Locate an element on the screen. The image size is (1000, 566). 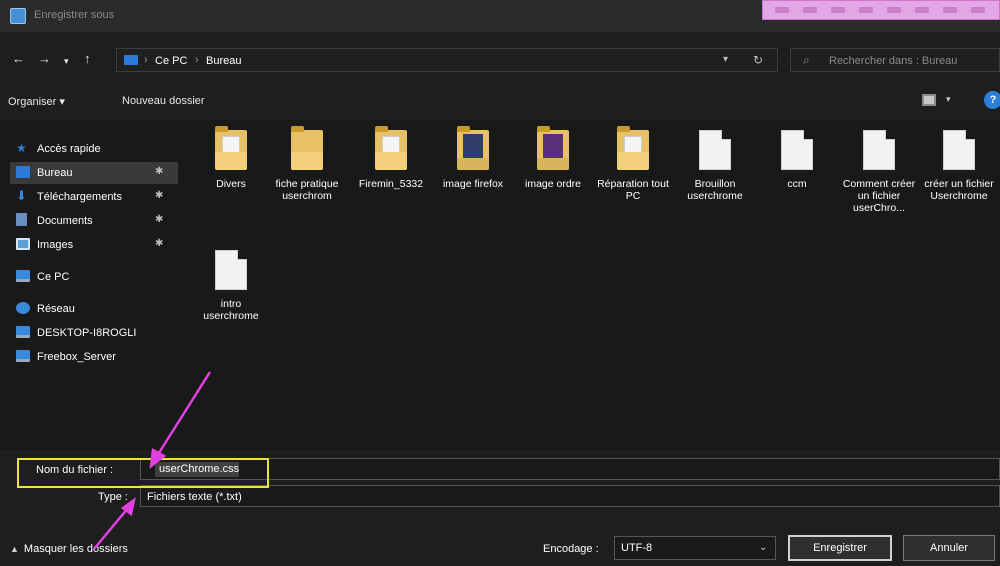
desktop-folder-icon is located at coordinates (23, 172).